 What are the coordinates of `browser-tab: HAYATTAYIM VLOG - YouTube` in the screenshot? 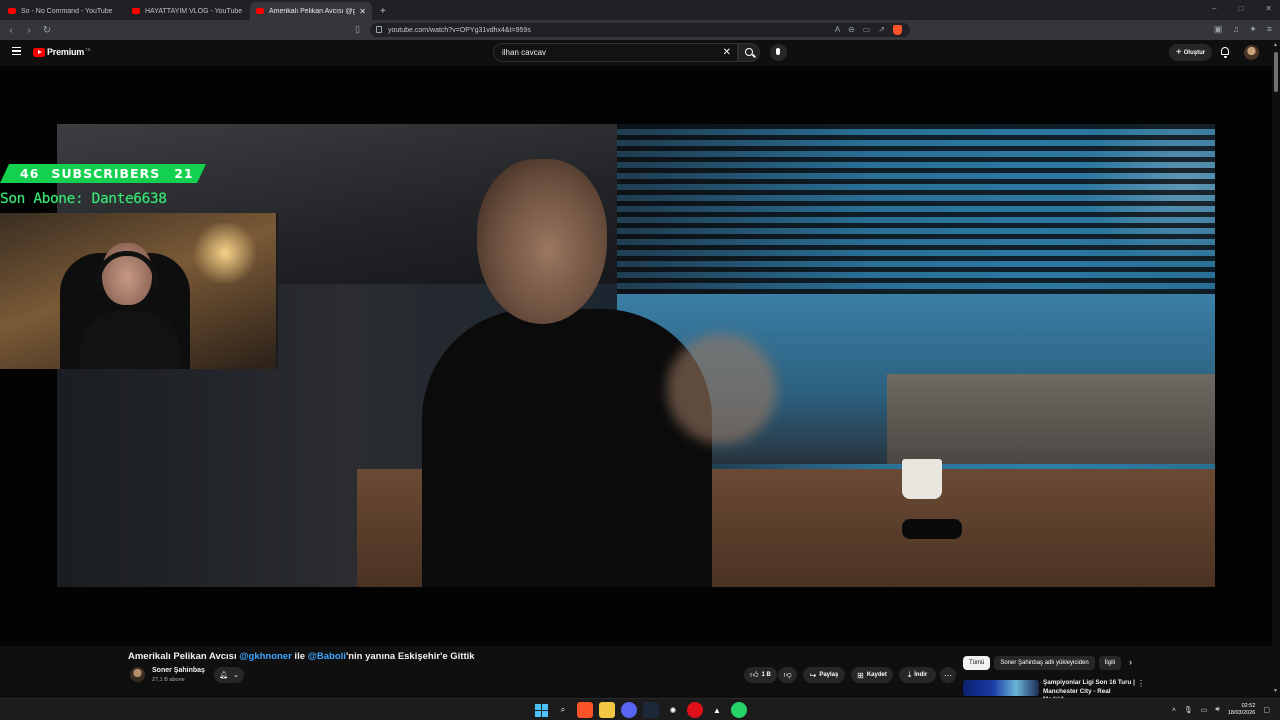 It's located at (187, 11).